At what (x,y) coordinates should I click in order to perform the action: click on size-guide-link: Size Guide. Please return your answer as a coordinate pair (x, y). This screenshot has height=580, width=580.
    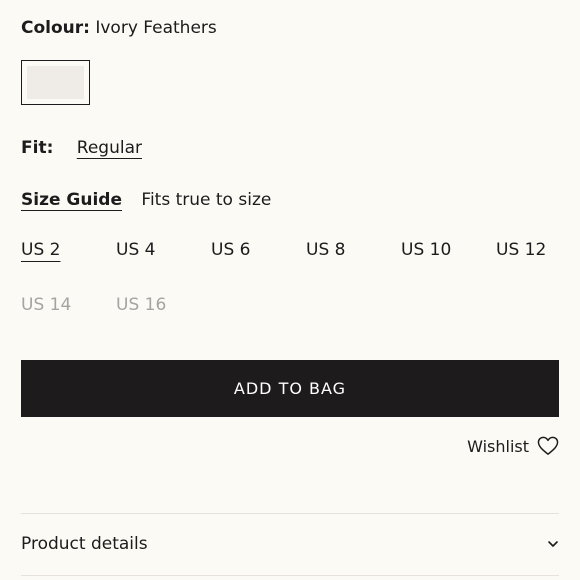
    Looking at the image, I should click on (71, 200).